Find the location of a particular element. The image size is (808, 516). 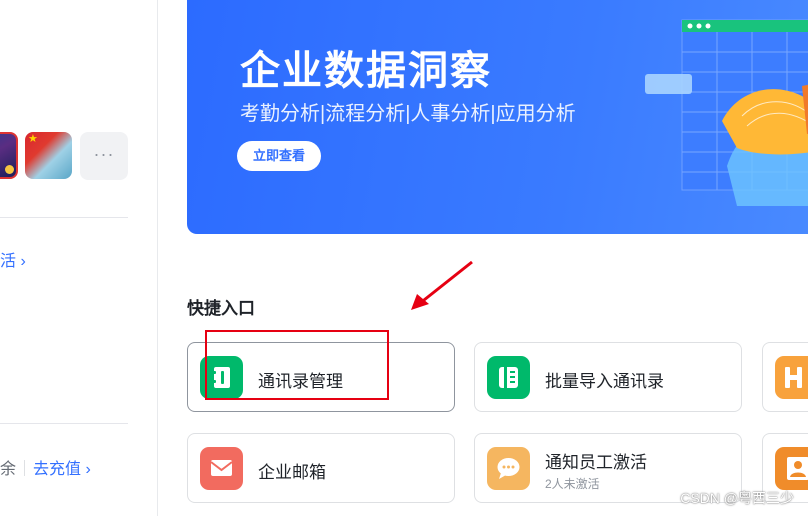

banner-title: 企业数据洞察 is located at coordinates (366, 71).